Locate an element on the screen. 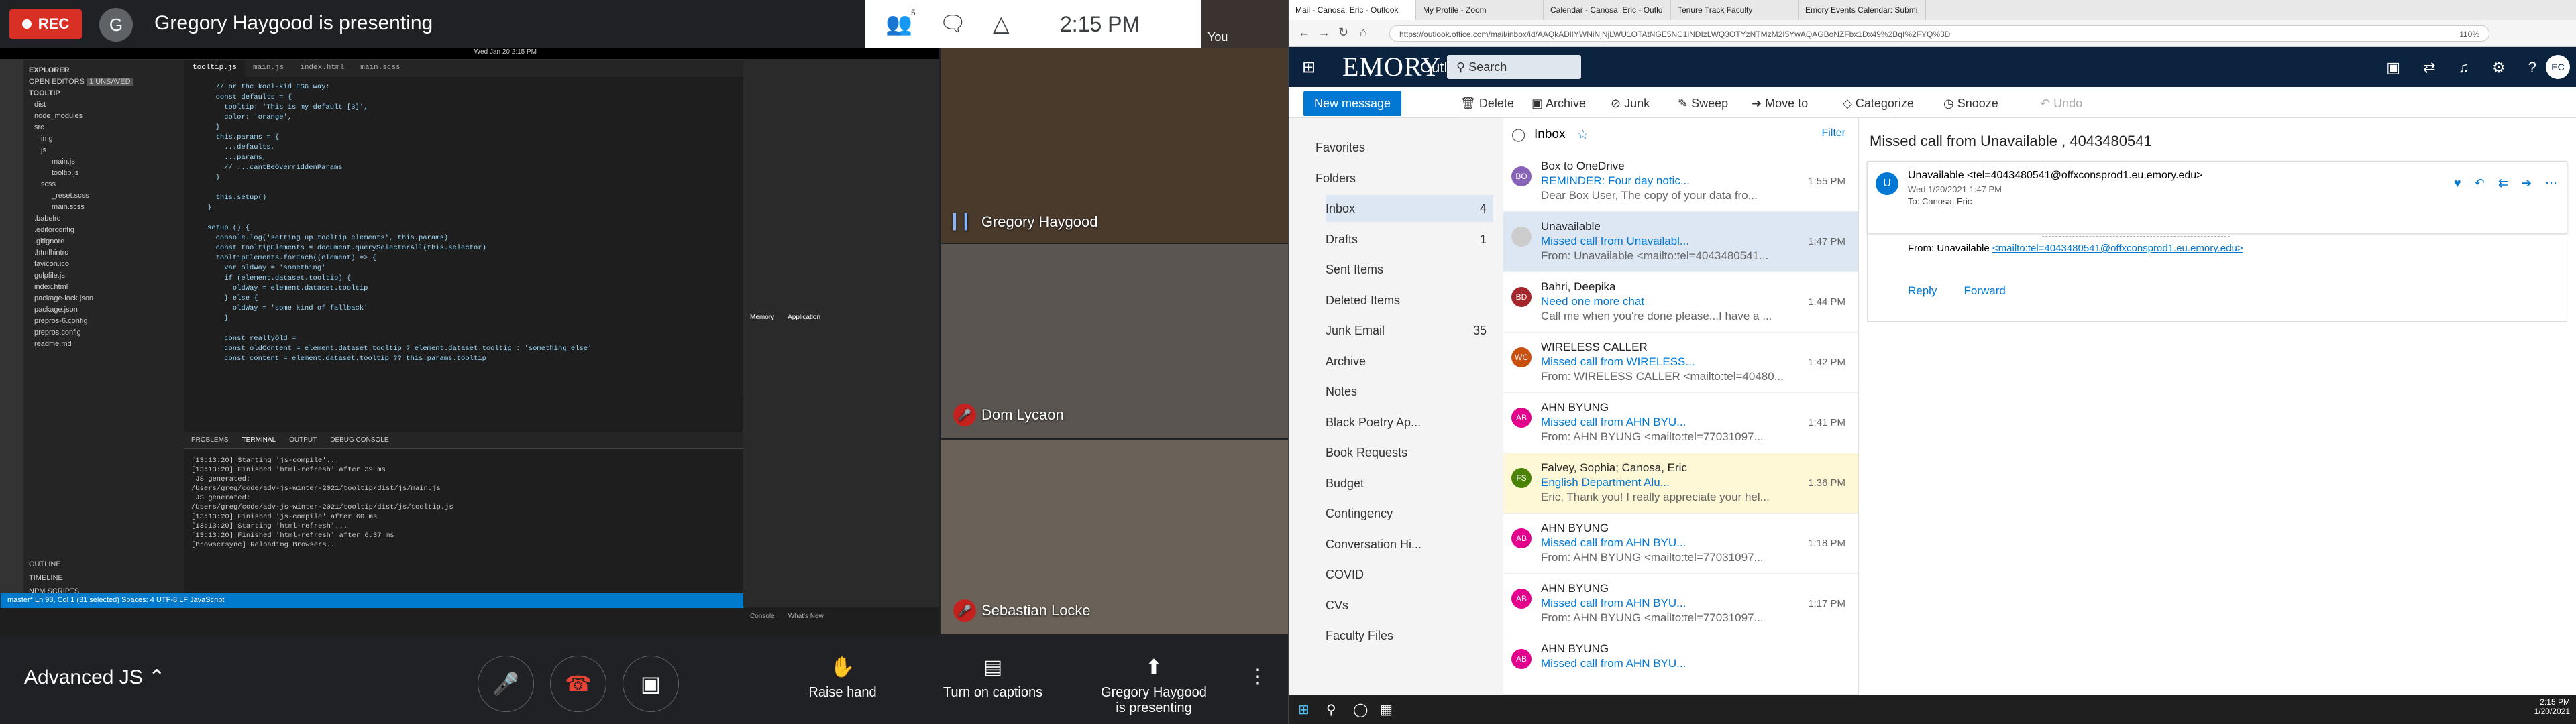  participant-tile: ▎▎ Gregory Haygood is located at coordinates (1114, 145).